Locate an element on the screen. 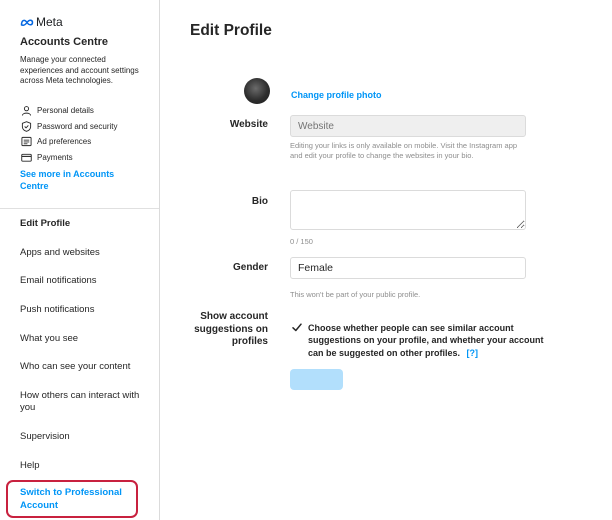 Image resolution: width=612 pixels, height=520 pixels. suggestions-checkbox is located at coordinates (297, 327).